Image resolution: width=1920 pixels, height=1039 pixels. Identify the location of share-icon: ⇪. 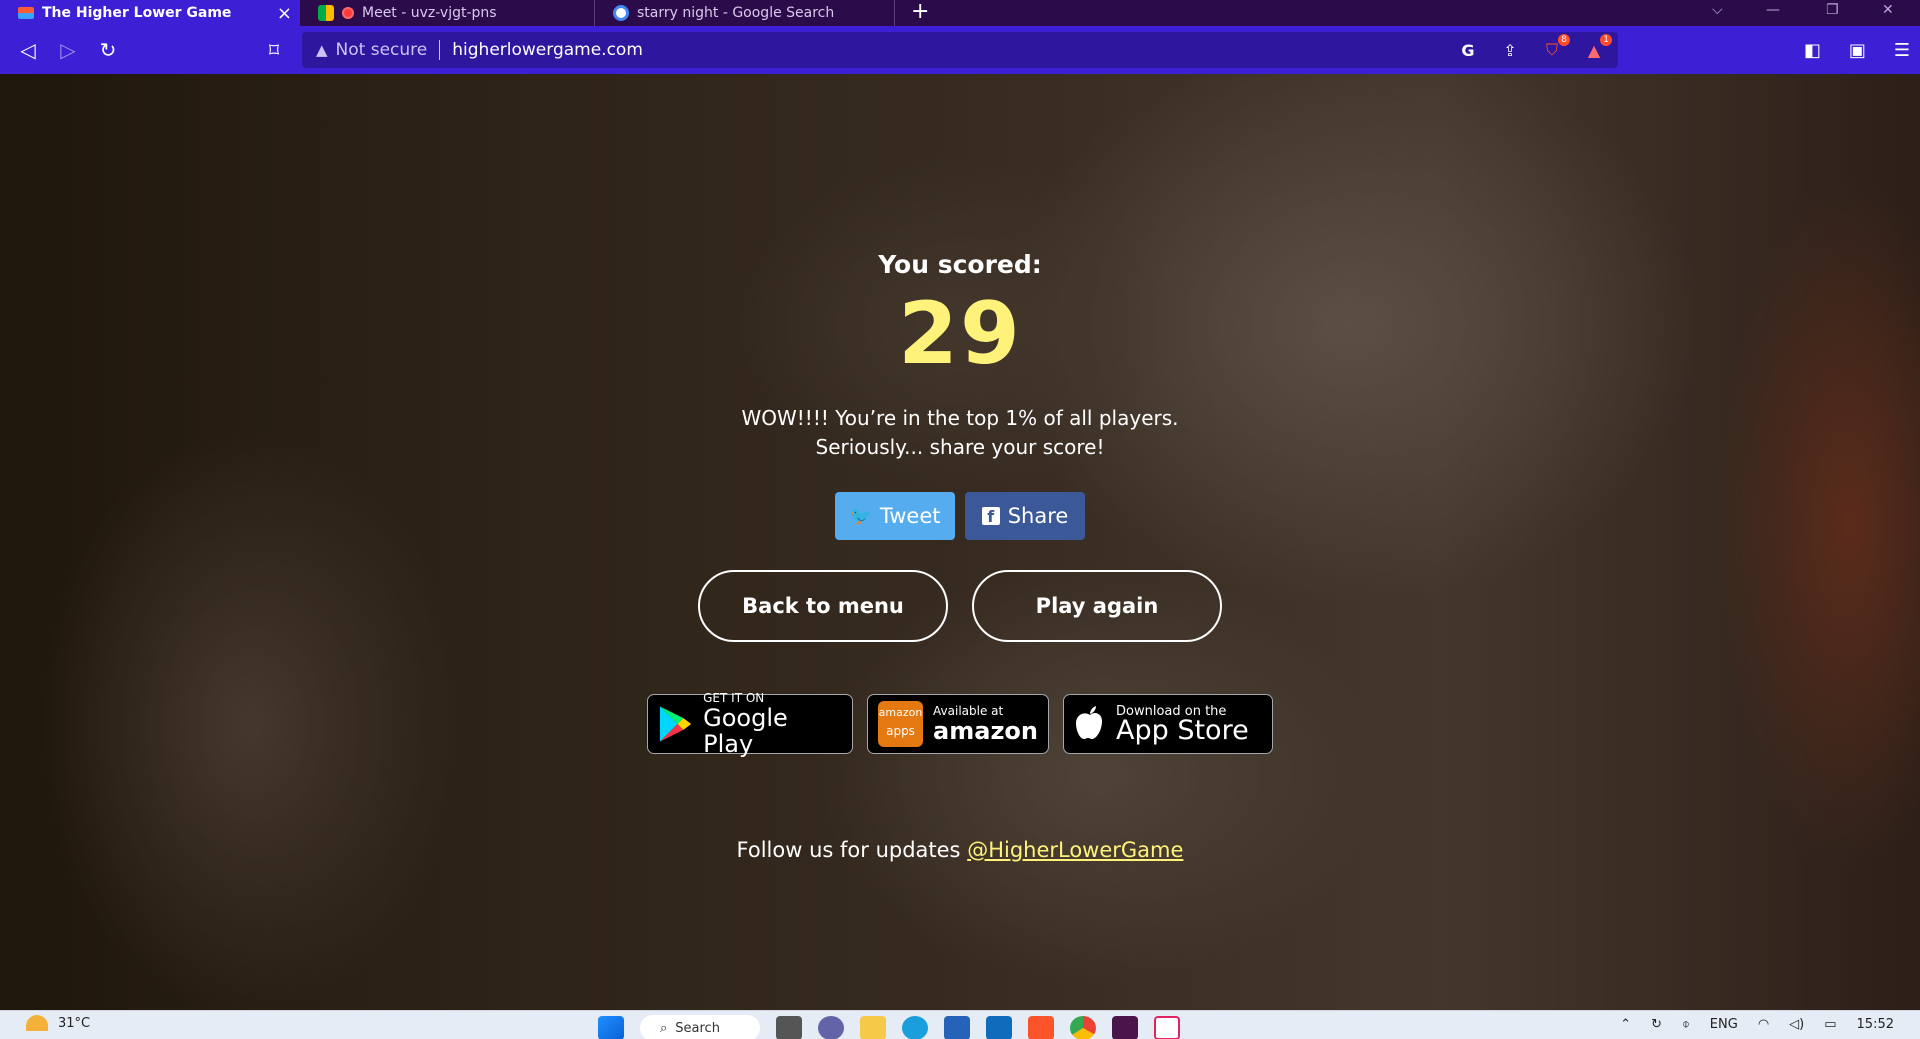
(1510, 50).